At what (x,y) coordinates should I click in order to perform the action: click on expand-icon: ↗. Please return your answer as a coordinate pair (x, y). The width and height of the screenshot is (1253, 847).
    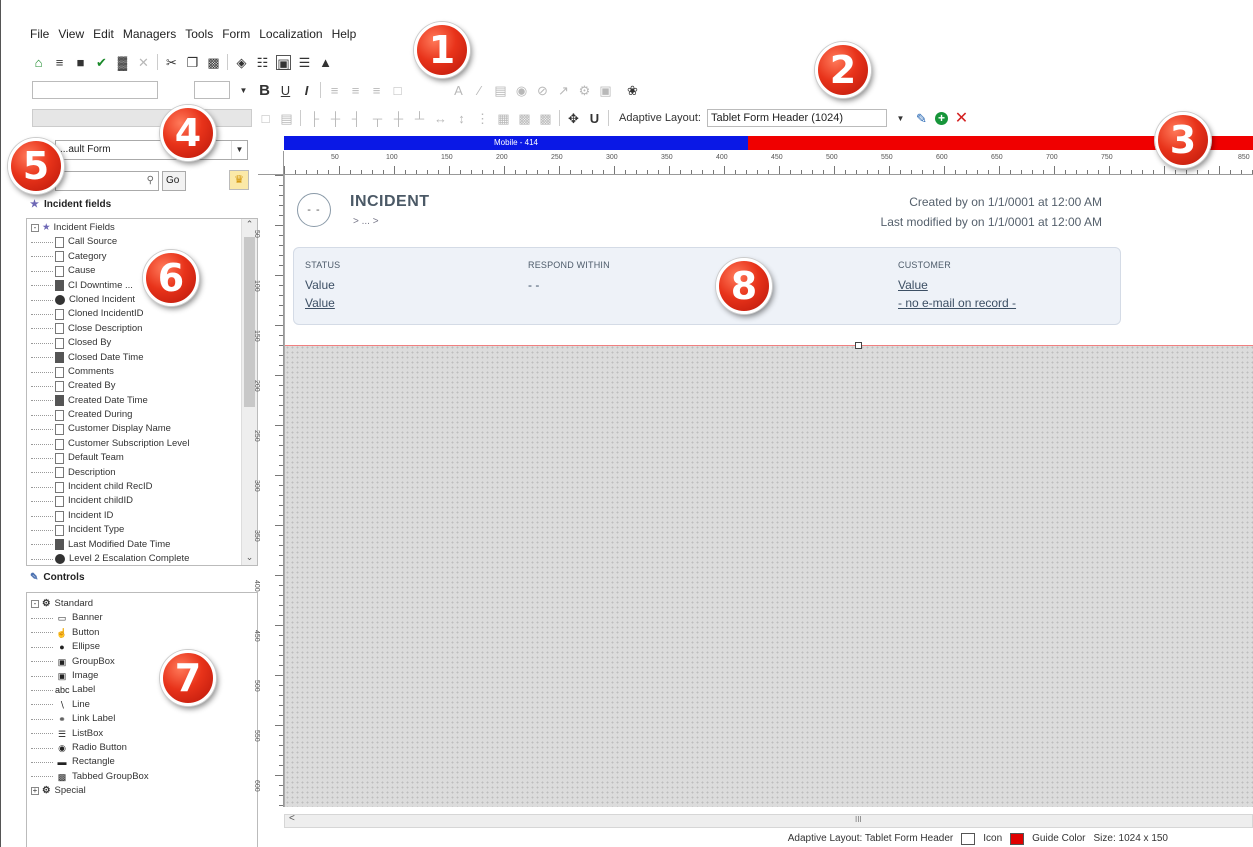
    Looking at the image, I should click on (563, 90).